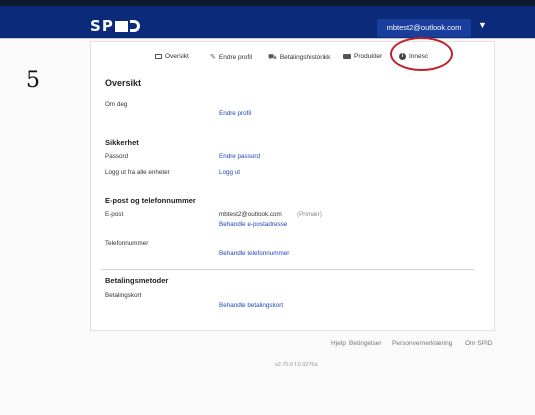  Describe the element at coordinates (309, 214) in the screenshot. I see `primary-badge: (Primær)` at that location.